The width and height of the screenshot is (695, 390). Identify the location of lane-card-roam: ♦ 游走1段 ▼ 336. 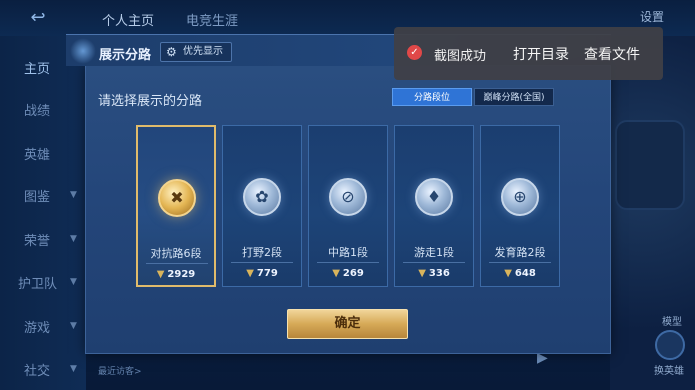
(434, 206).